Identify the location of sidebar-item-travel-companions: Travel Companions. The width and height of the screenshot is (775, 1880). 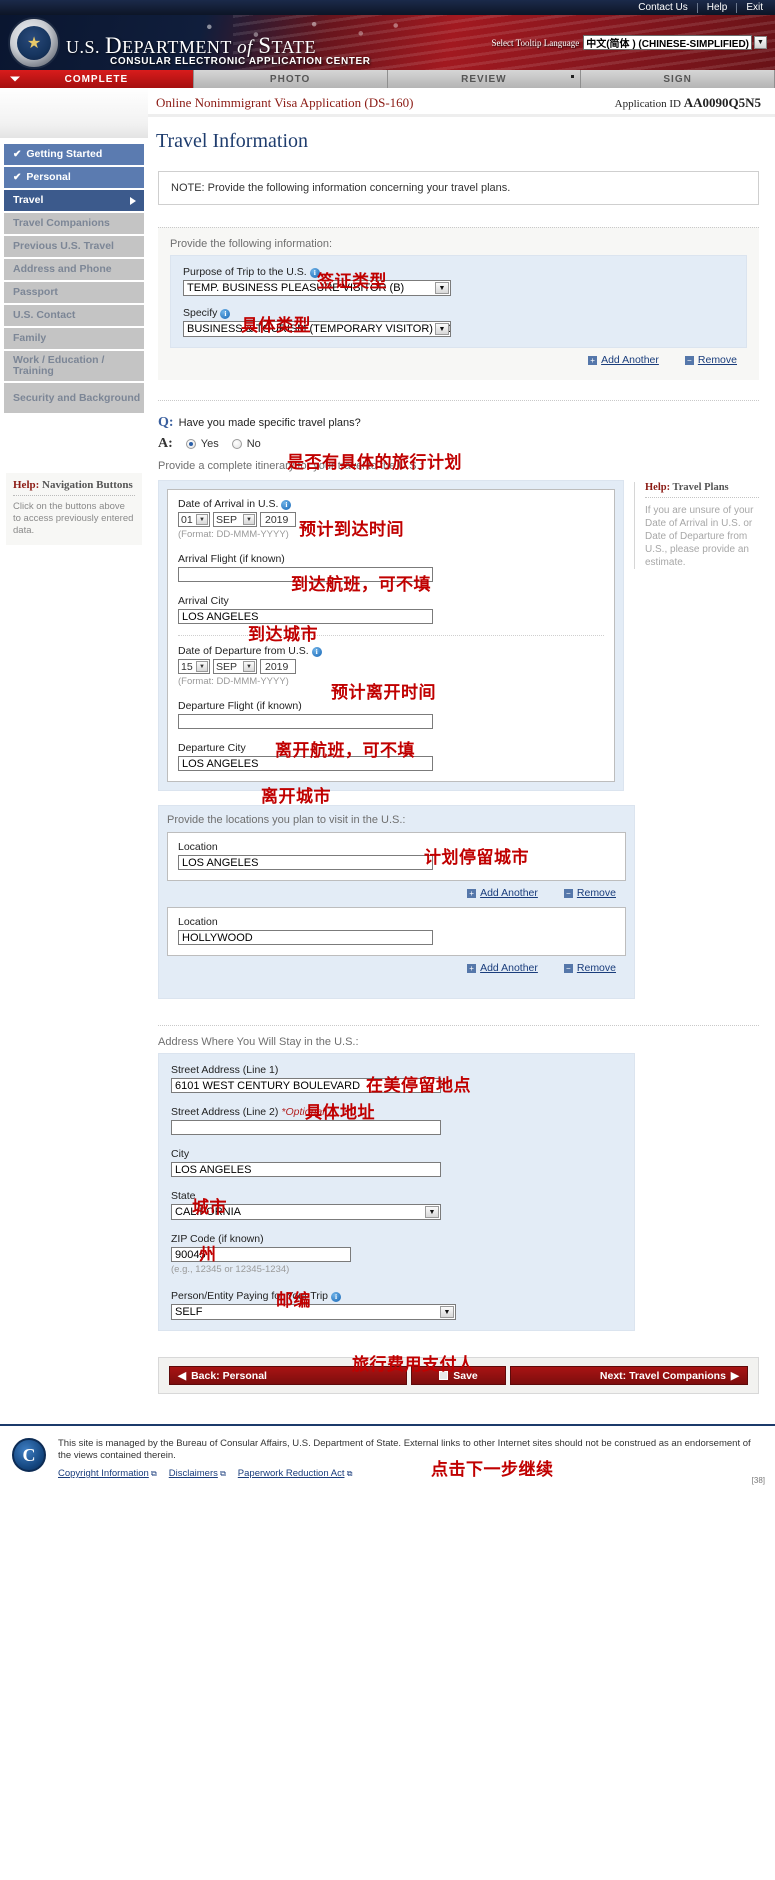
(74, 223).